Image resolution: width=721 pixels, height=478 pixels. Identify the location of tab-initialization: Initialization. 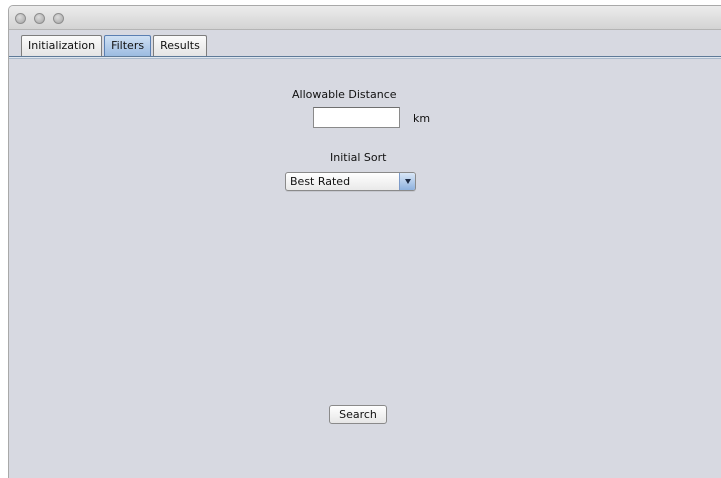
(62, 45).